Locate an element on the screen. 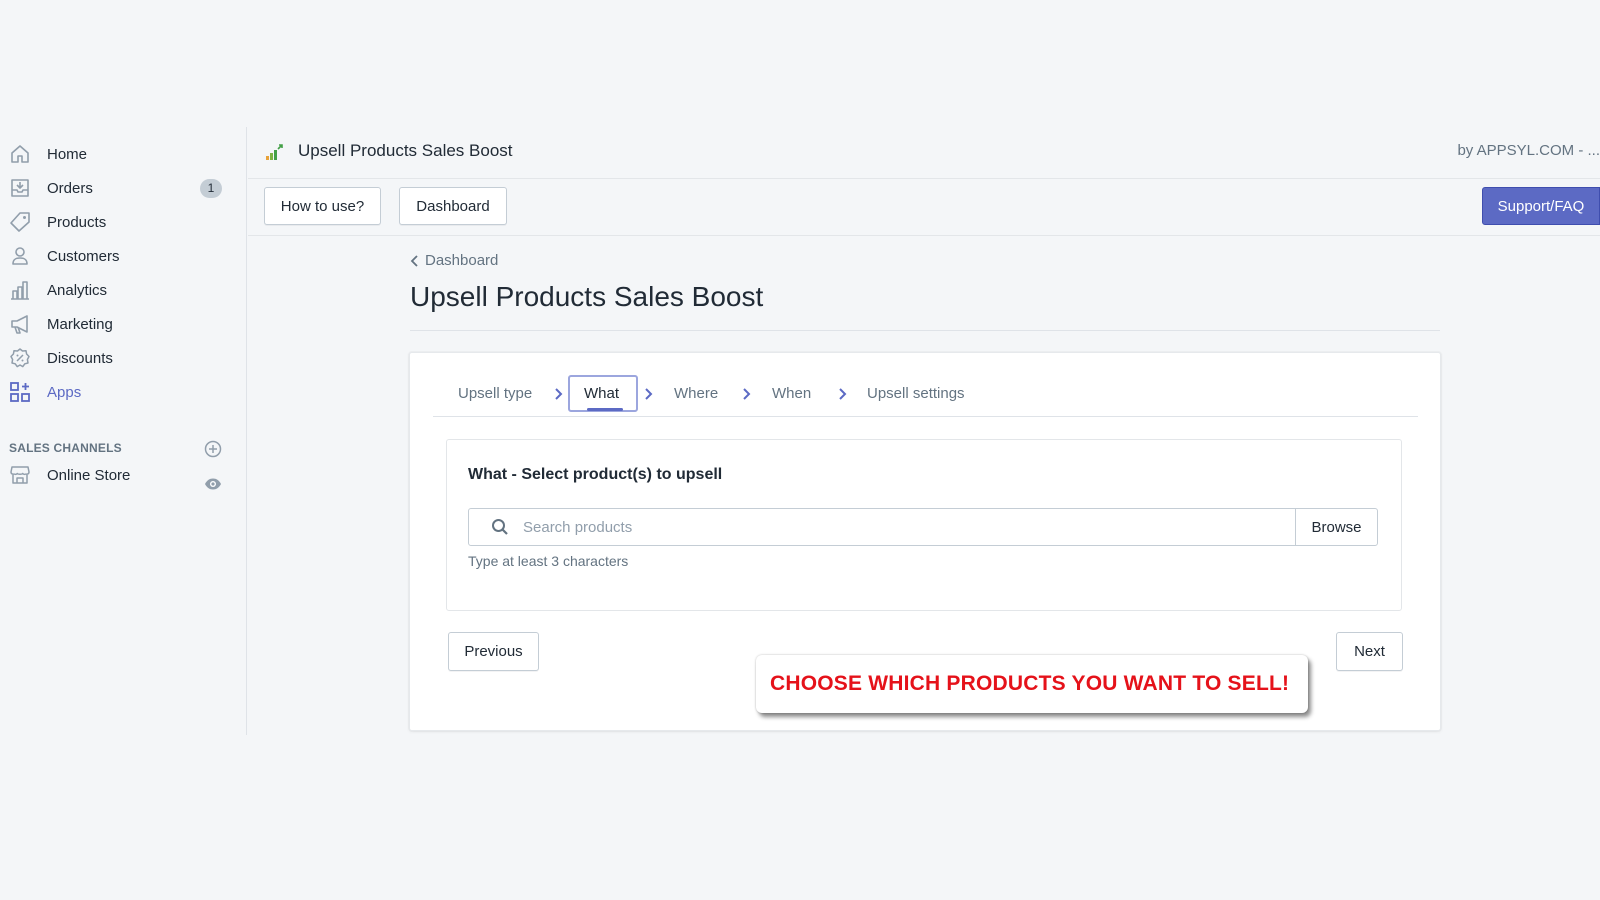  sidebar-item-label: Apps is located at coordinates (64, 392).